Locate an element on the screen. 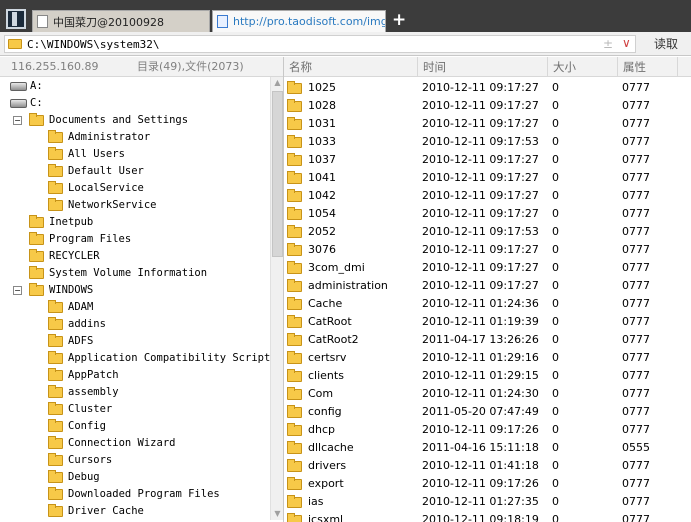 Image resolution: width=691 pixels, height=522 pixels. server-ip: 116.255.160.89 is located at coordinates (55, 66).